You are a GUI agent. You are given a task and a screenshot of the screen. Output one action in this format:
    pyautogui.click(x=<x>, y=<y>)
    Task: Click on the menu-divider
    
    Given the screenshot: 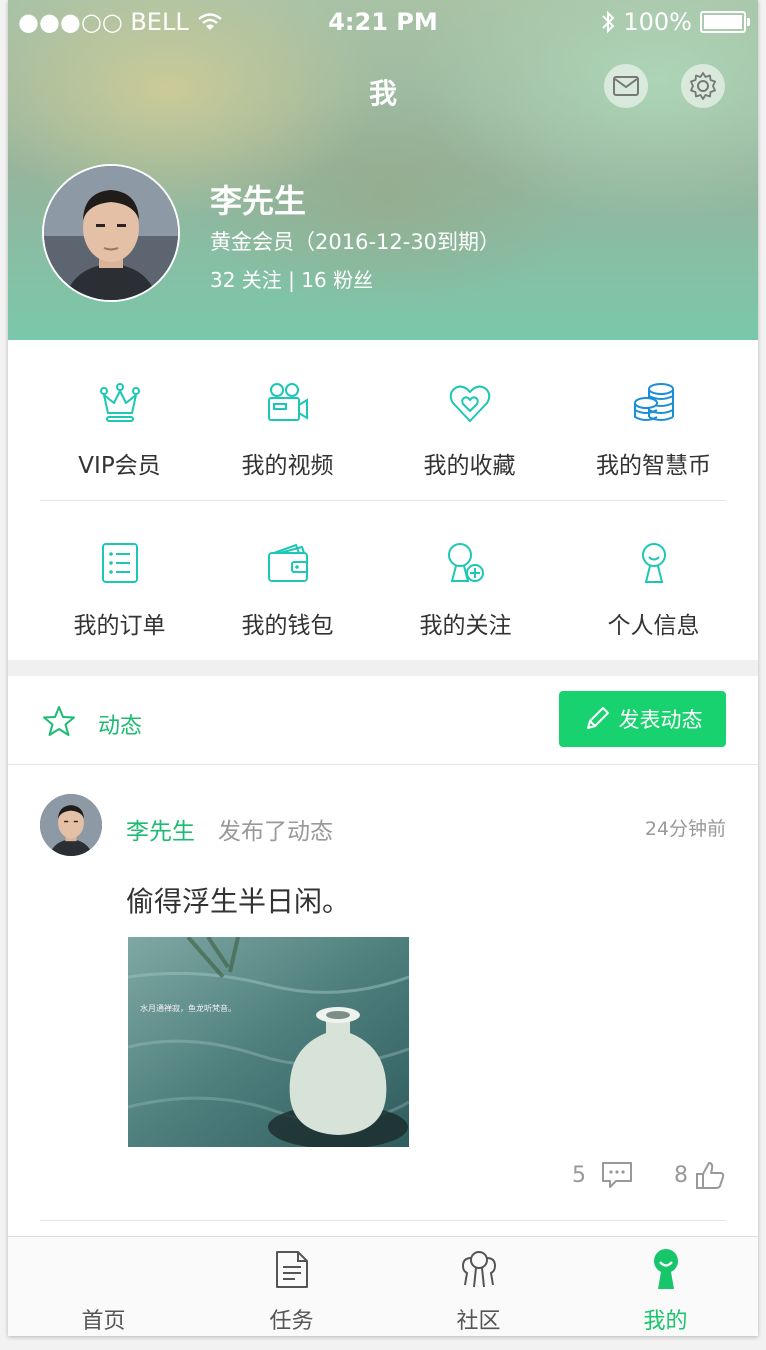 What is the action you would take?
    pyautogui.click(x=383, y=500)
    